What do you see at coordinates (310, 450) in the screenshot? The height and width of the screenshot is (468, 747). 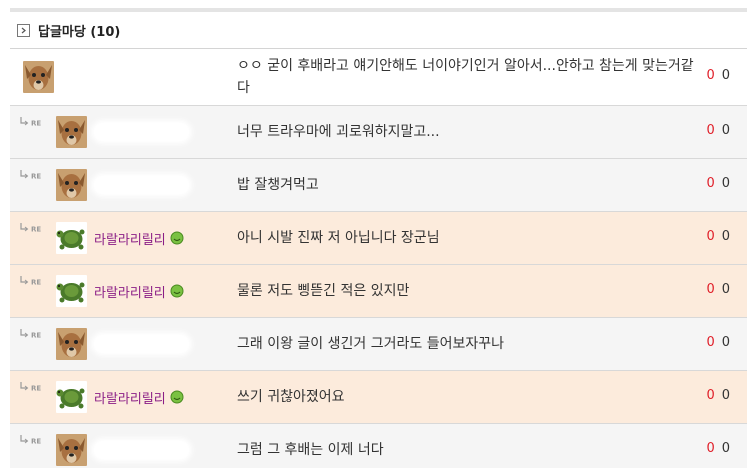 I see `comment-text: 그럼 그 후배는 이제 너다` at bounding box center [310, 450].